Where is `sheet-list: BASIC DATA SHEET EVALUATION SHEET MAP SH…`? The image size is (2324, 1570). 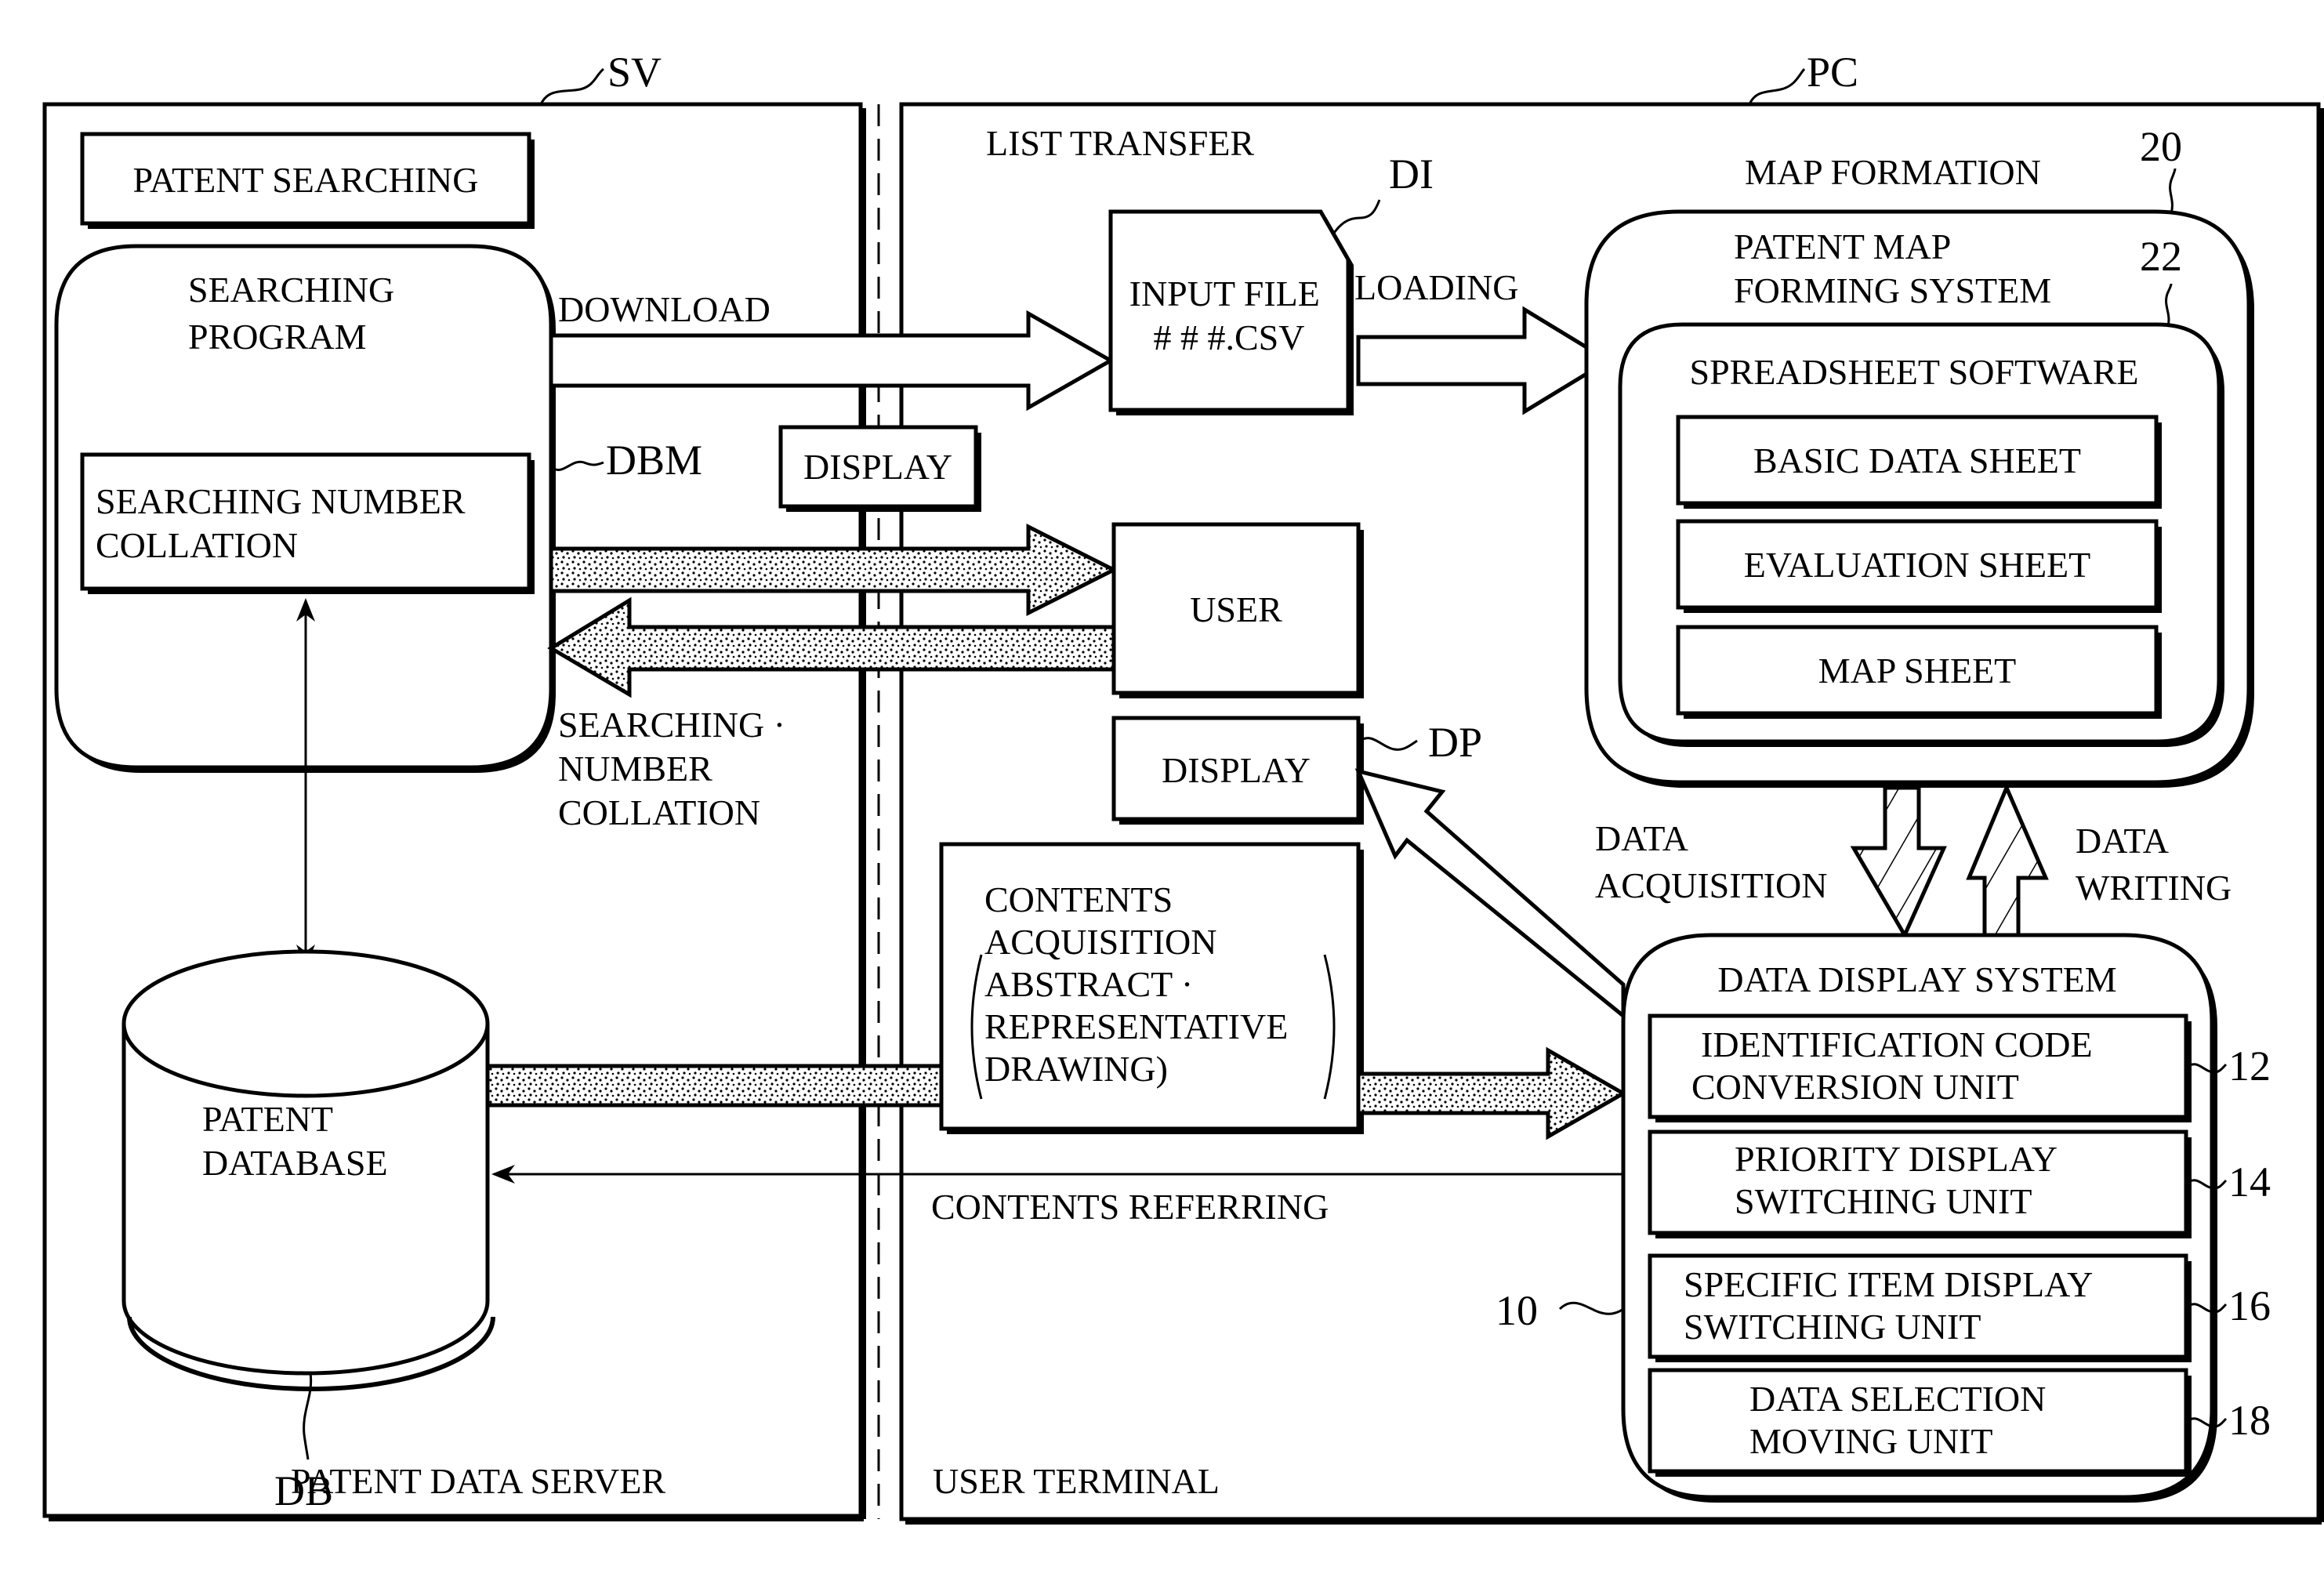
sheet-list: BASIC DATA SHEET EVALUATION SHEET MAP SH… is located at coordinates (1919, 567).